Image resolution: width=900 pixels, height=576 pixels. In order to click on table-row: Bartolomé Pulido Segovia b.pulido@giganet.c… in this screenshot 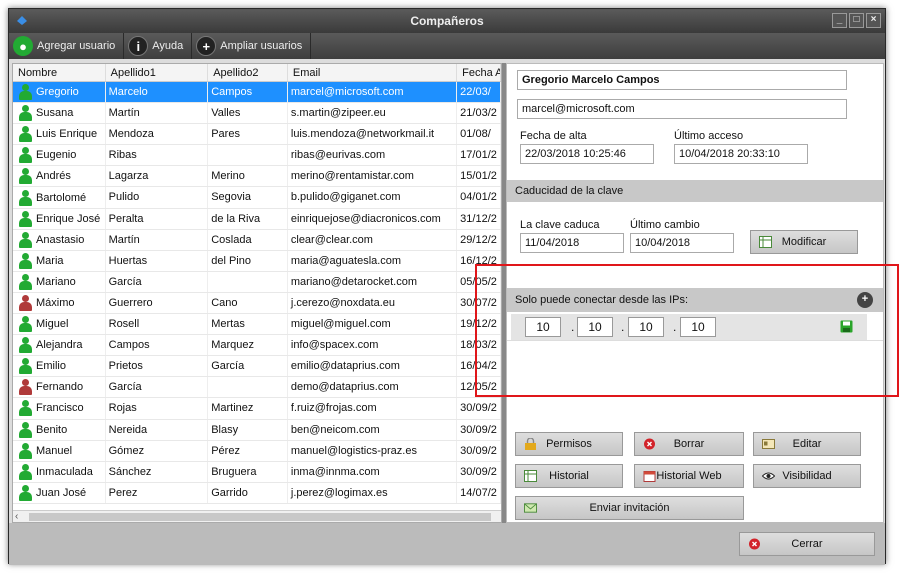, I will do `click(257, 198)`.